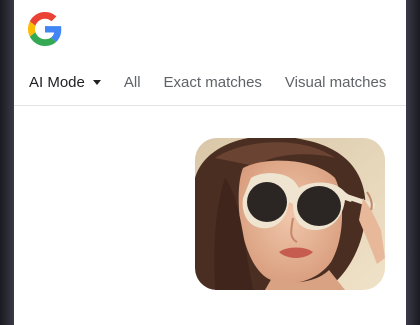 This screenshot has height=325, width=420. What do you see at coordinates (7, 162) in the screenshot?
I see `device-frame-left` at bounding box center [7, 162].